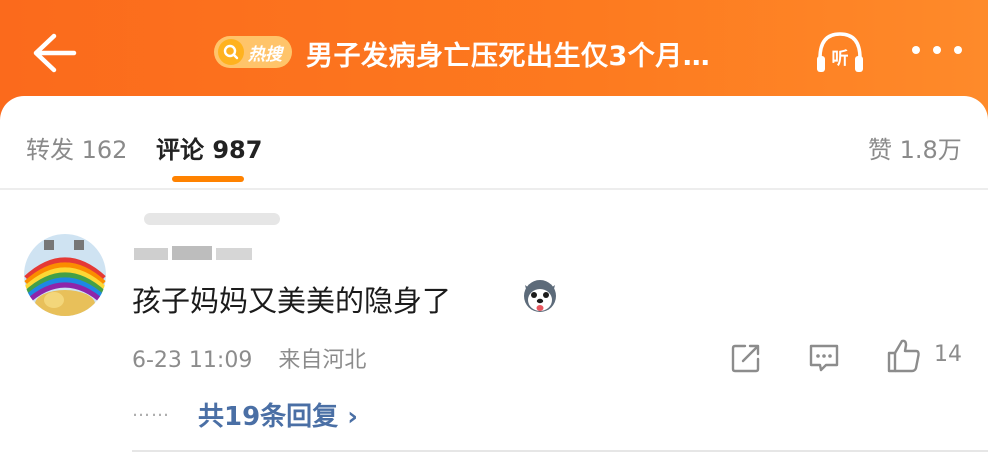 The image size is (988, 474). Describe the element at coordinates (212, 219) in the screenshot. I see `blurred-previous-item` at that location.